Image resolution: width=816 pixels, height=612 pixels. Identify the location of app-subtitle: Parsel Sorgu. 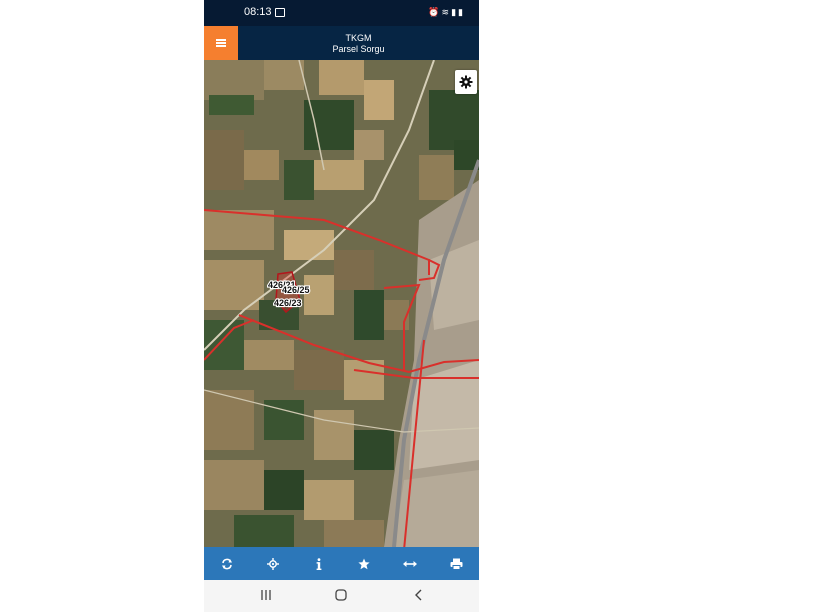
(358, 49).